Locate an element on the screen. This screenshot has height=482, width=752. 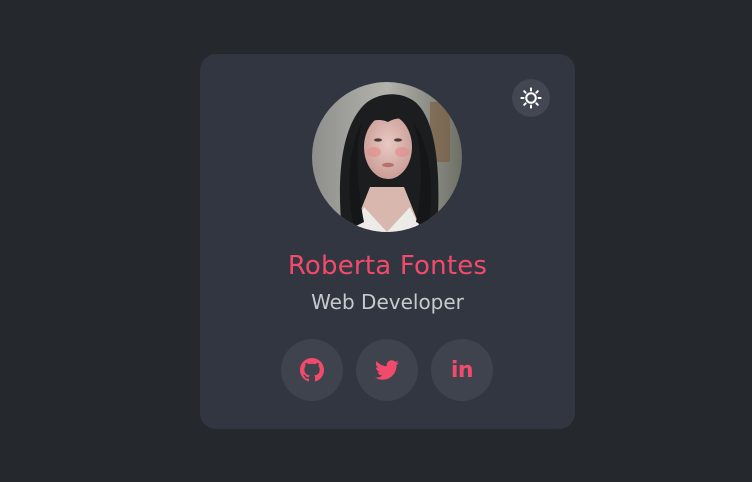
profile-role: Web Developer is located at coordinates (387, 302).